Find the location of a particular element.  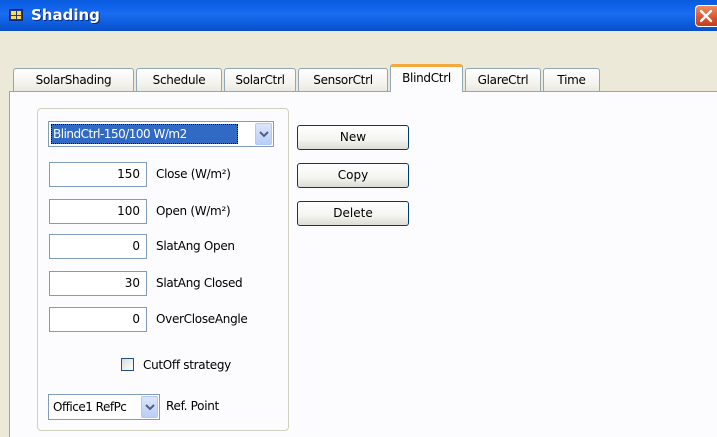

blindctrl-select: BlindCtrl-150/100 W/m2 is located at coordinates (161, 134).